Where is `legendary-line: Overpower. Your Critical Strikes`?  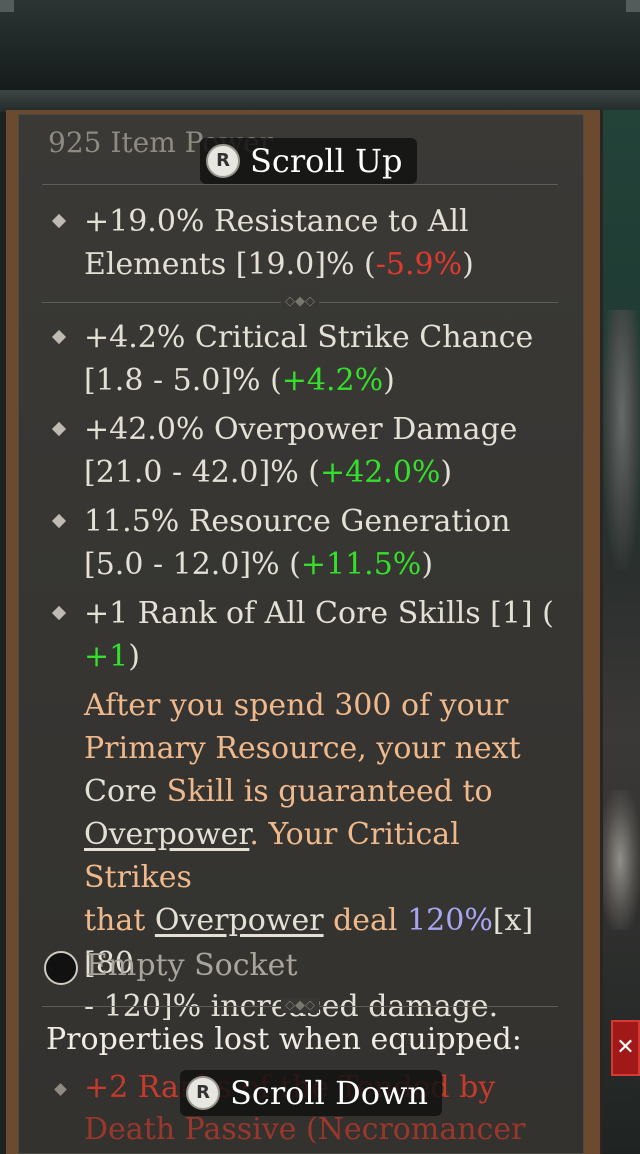
legendary-line: Overpower. Your Critical Strikes is located at coordinates (272, 856).